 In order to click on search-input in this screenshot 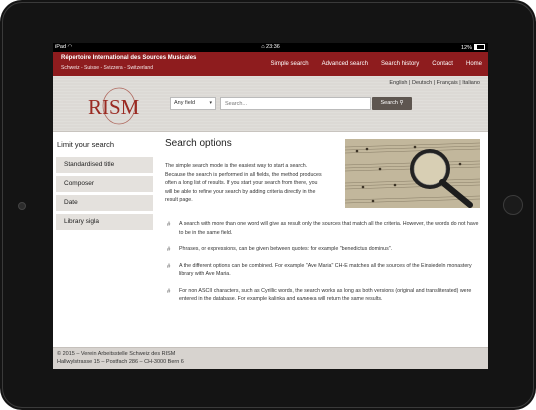, I will do `click(295, 103)`.